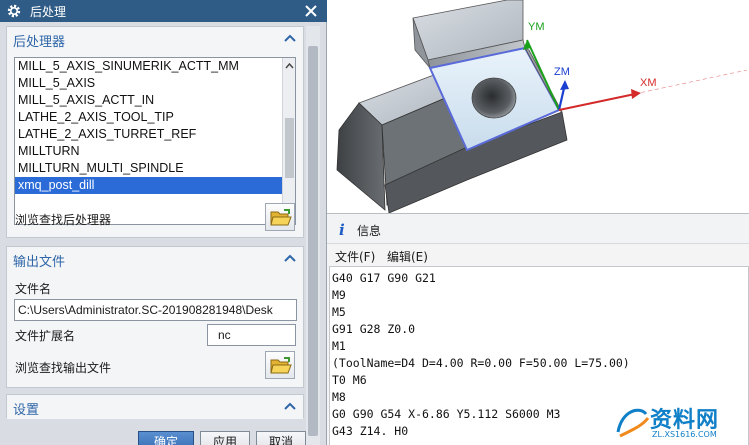 This screenshot has height=445, width=749. I want to click on watermark-url: ZL.XS1616.COM, so click(684, 434).